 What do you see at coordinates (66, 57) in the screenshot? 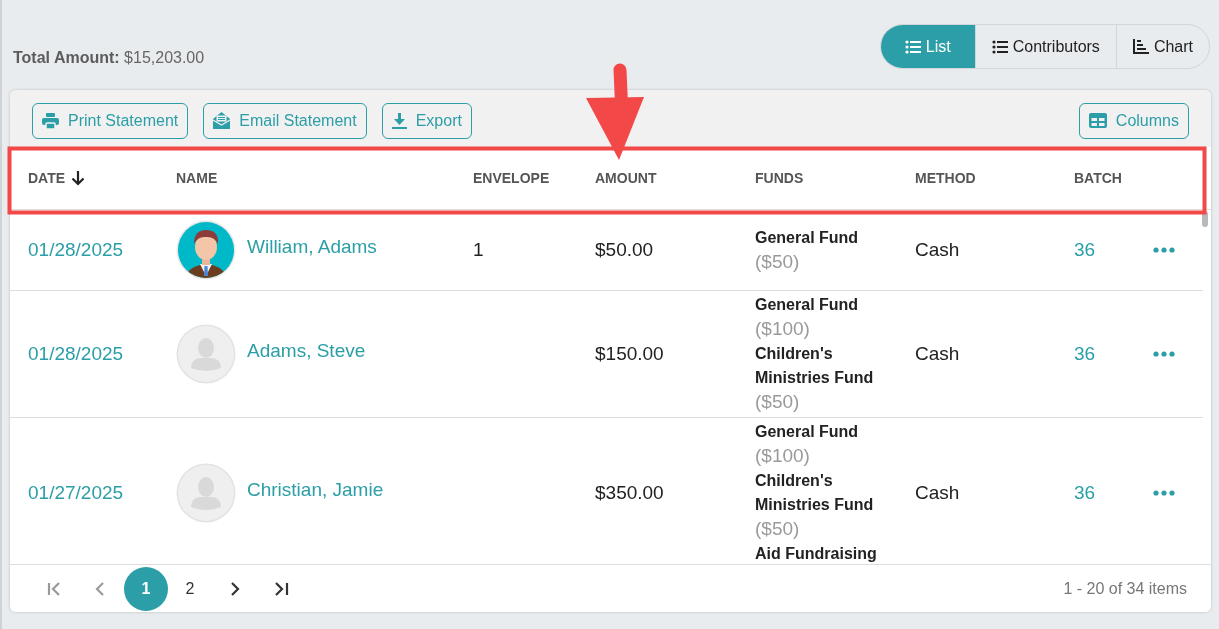
I see `total-label: Total Amount:` at bounding box center [66, 57].